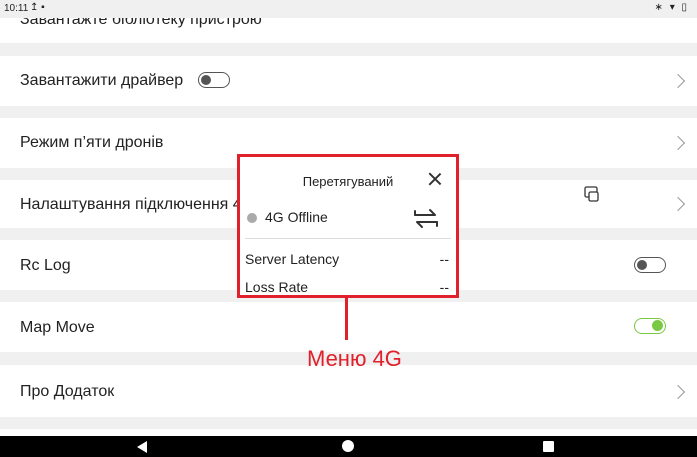 The image size is (697, 457). Describe the element at coordinates (92, 142) in the screenshot. I see `row-label: Режим п’яти дронів` at that location.